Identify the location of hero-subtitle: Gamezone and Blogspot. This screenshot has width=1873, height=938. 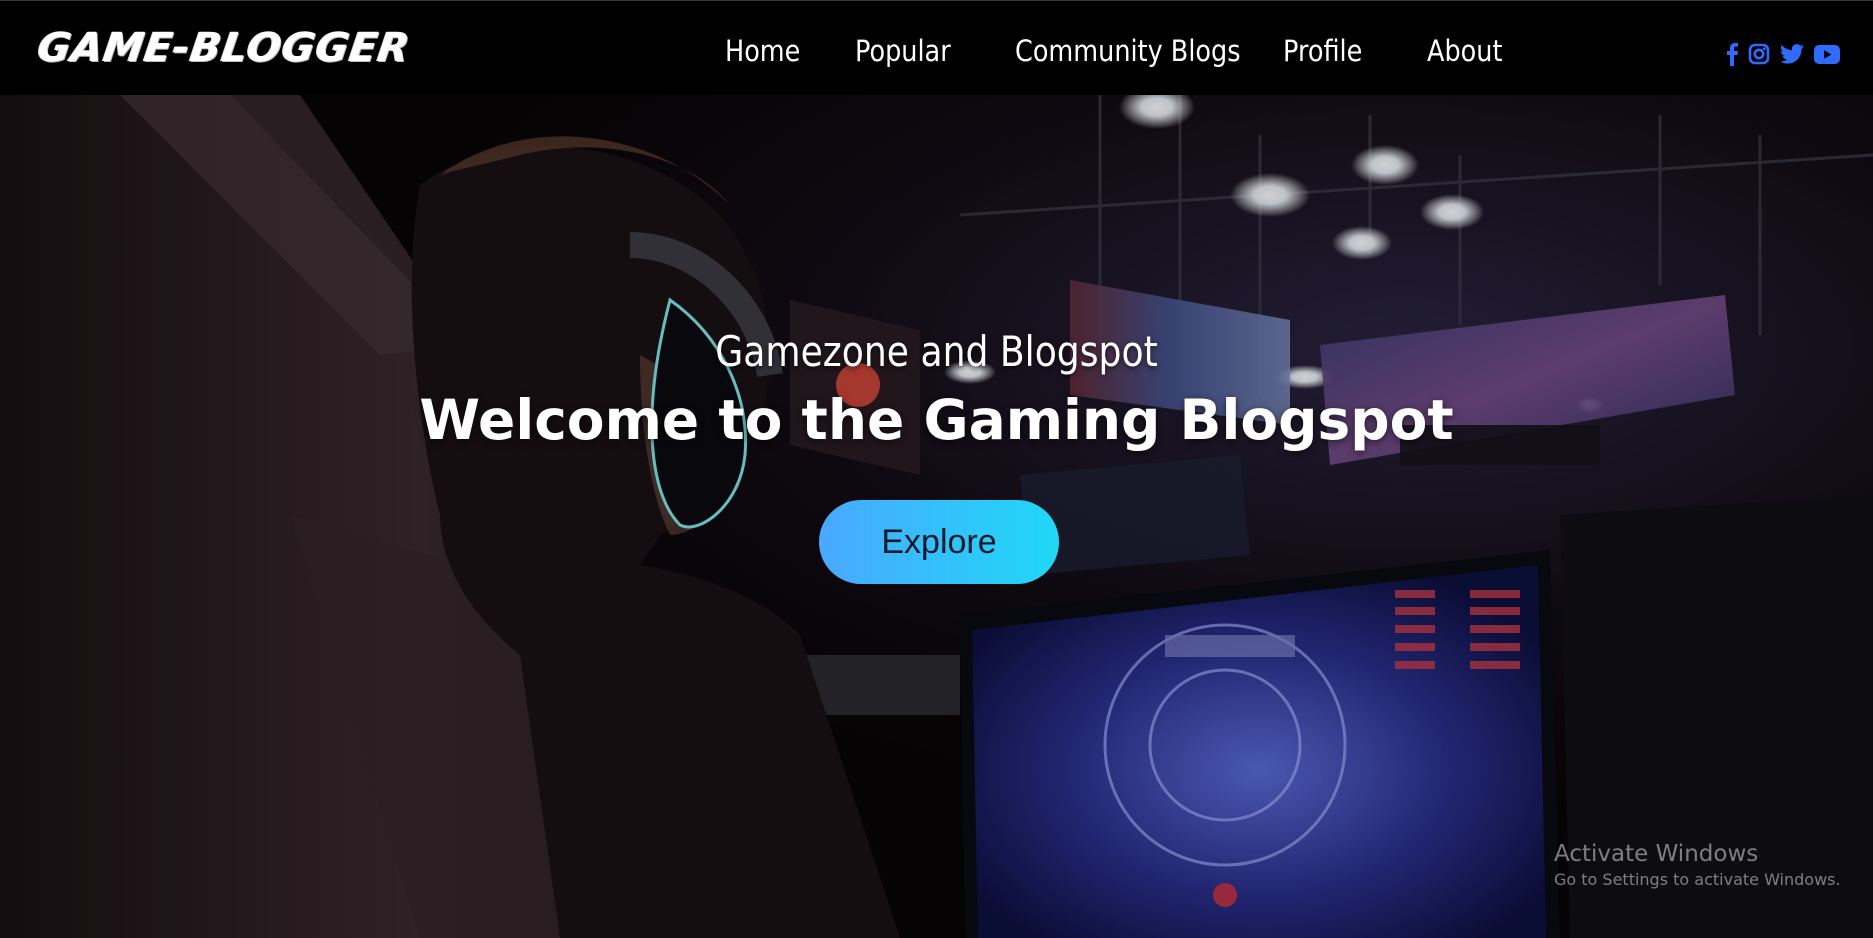
(936, 351).